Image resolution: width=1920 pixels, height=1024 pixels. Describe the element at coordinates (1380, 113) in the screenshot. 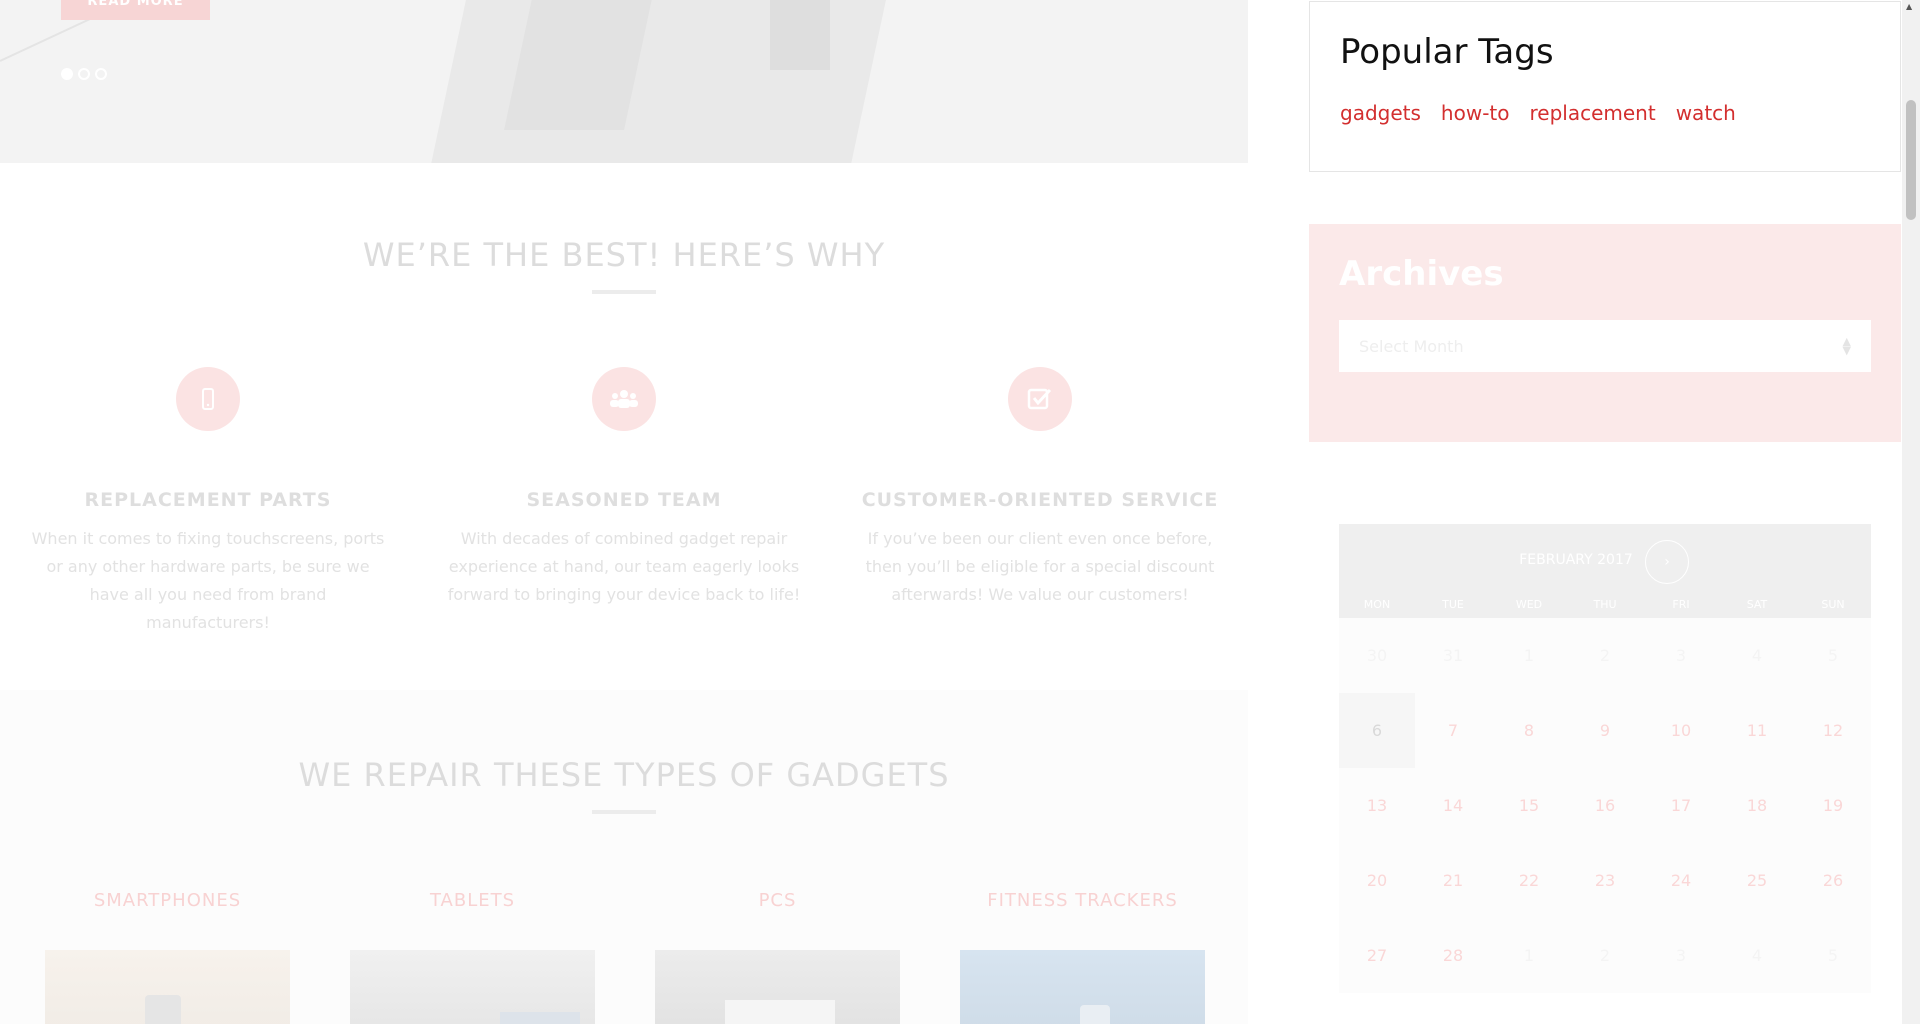

I see `tag-link: gadgets` at that location.